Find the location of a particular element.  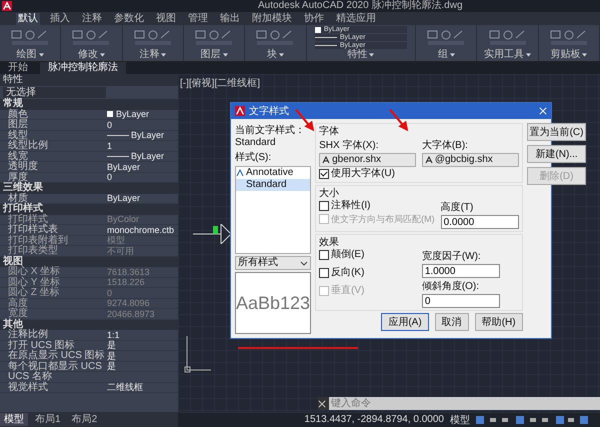

font-dropdown: @gbcbig.shx is located at coordinates (470, 160).